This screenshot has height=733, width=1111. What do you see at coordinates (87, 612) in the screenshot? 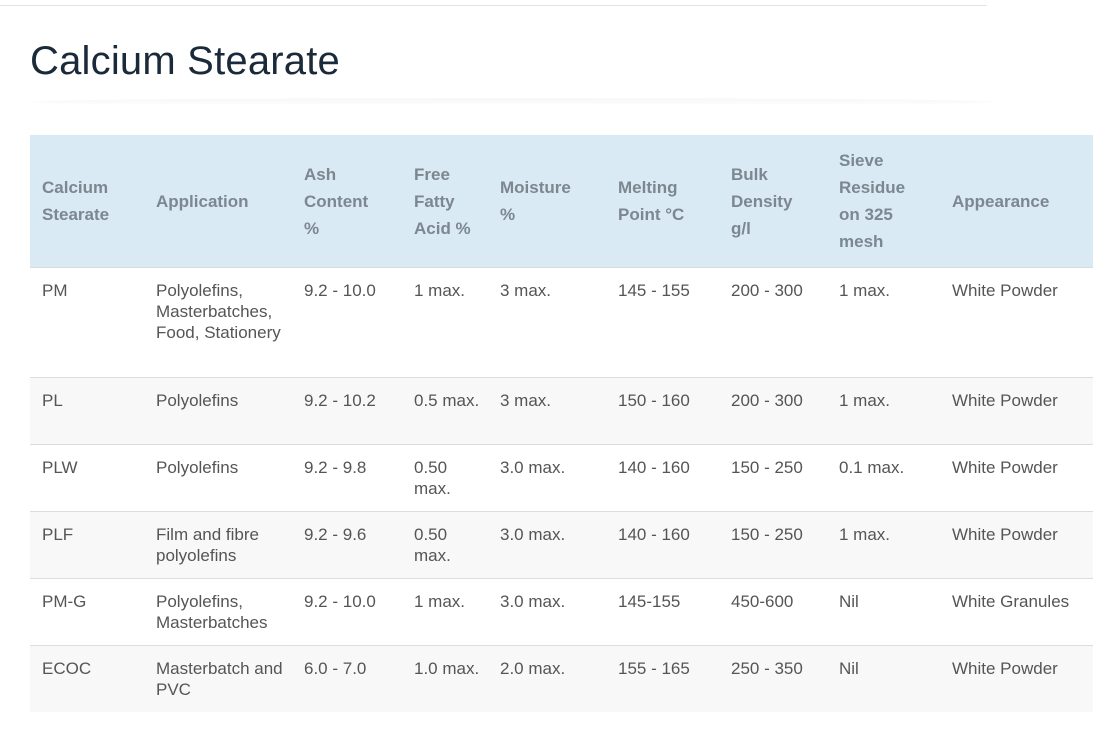
I see `cell-grade: PM-G` at bounding box center [87, 612].